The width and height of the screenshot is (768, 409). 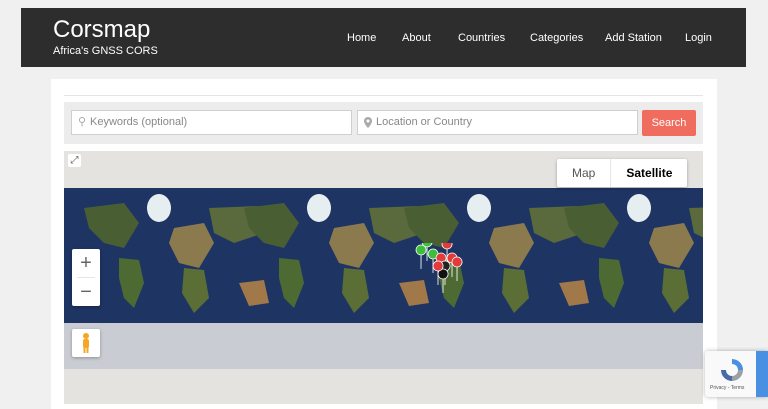 I want to click on divider, so click(x=383, y=95).